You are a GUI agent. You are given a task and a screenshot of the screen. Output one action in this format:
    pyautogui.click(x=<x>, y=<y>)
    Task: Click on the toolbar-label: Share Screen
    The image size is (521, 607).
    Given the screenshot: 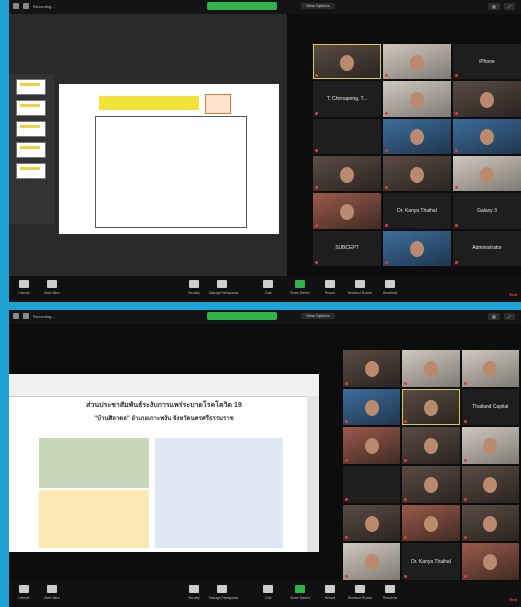 What is the action you would take?
    pyautogui.click(x=300, y=293)
    